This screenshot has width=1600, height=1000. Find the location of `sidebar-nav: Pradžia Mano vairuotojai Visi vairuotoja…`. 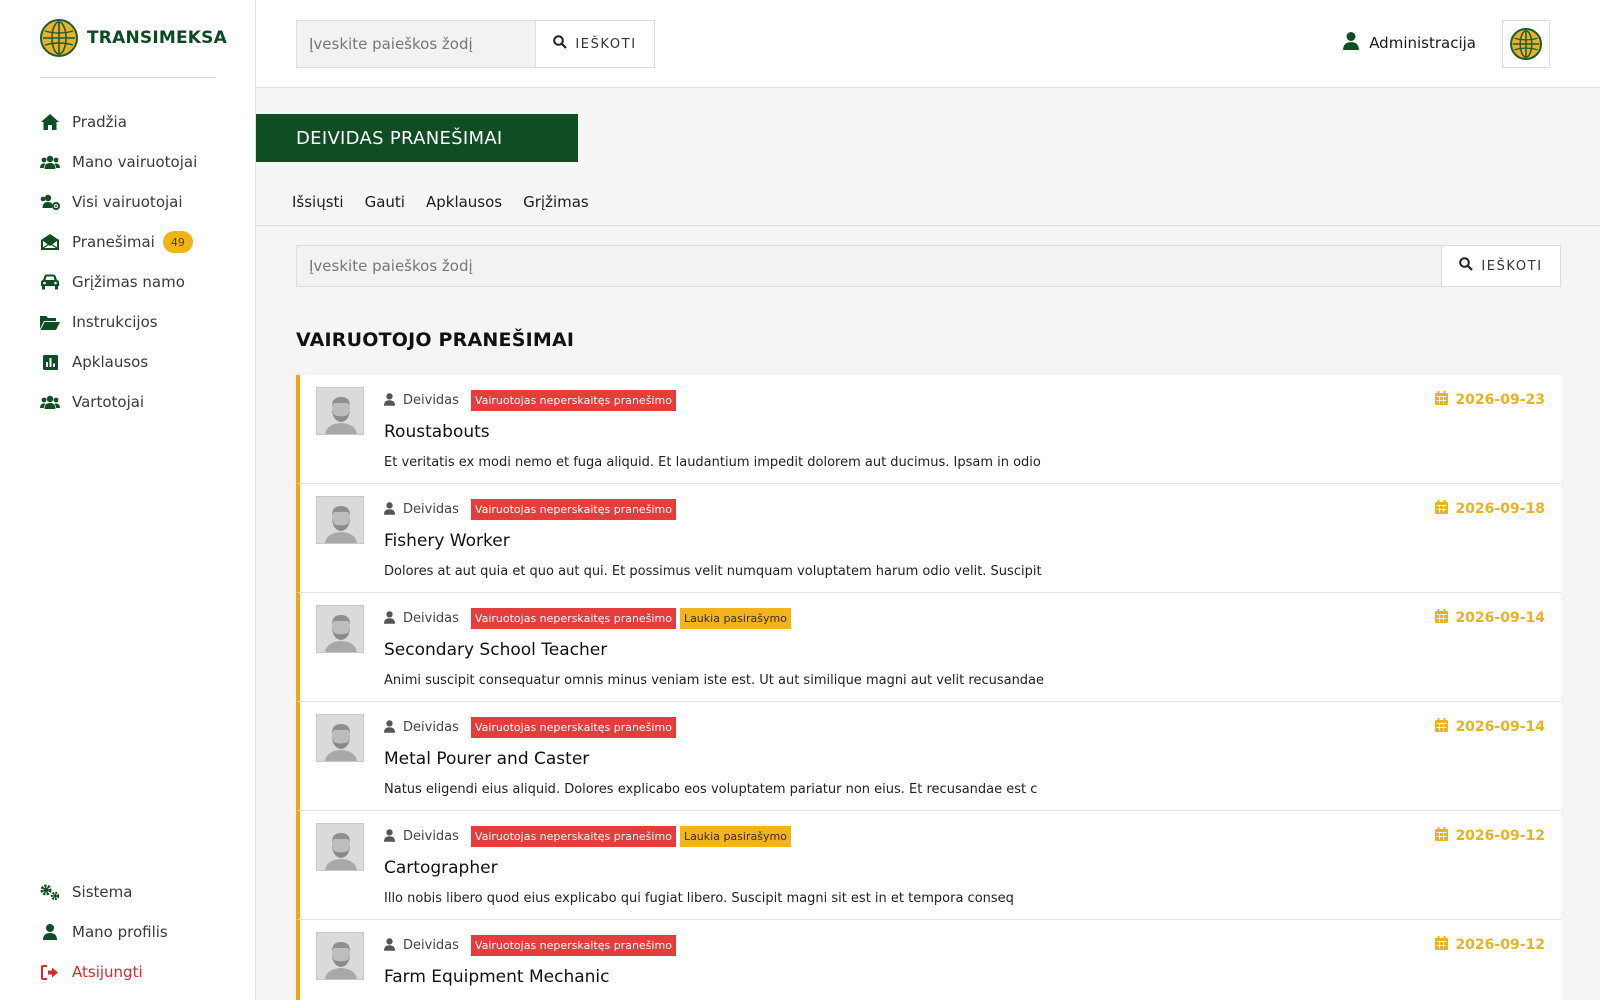

sidebar-nav: Pradžia Mano vairuotojai Visi vairuotoja… is located at coordinates (128, 262).